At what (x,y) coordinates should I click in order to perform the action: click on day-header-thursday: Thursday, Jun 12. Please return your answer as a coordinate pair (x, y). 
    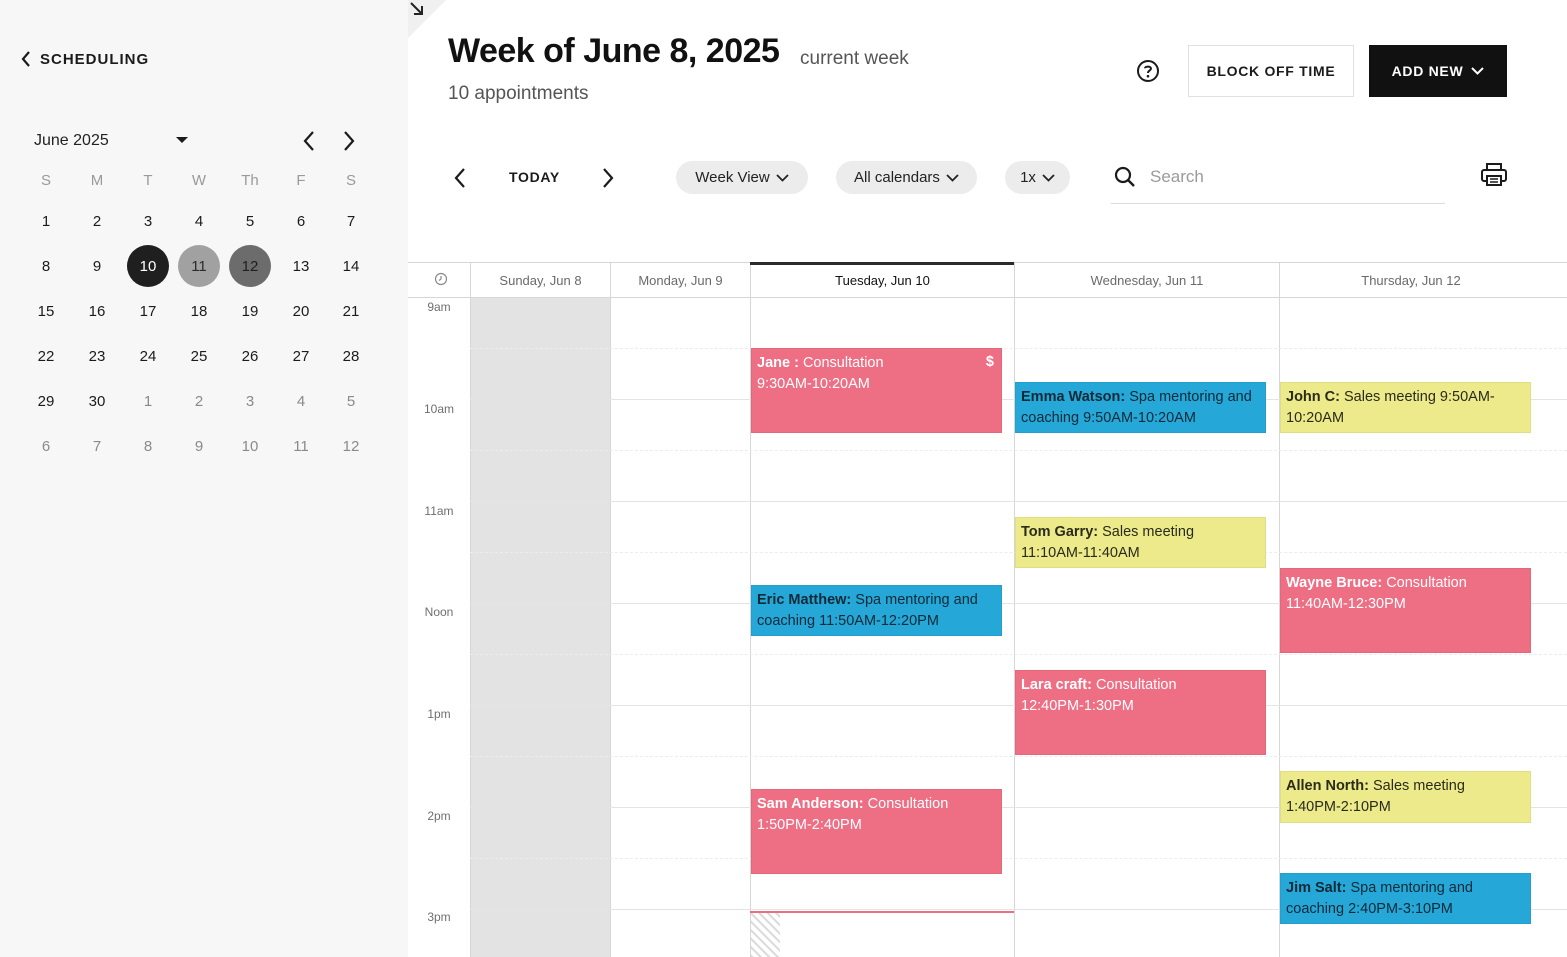
    Looking at the image, I should click on (1411, 280).